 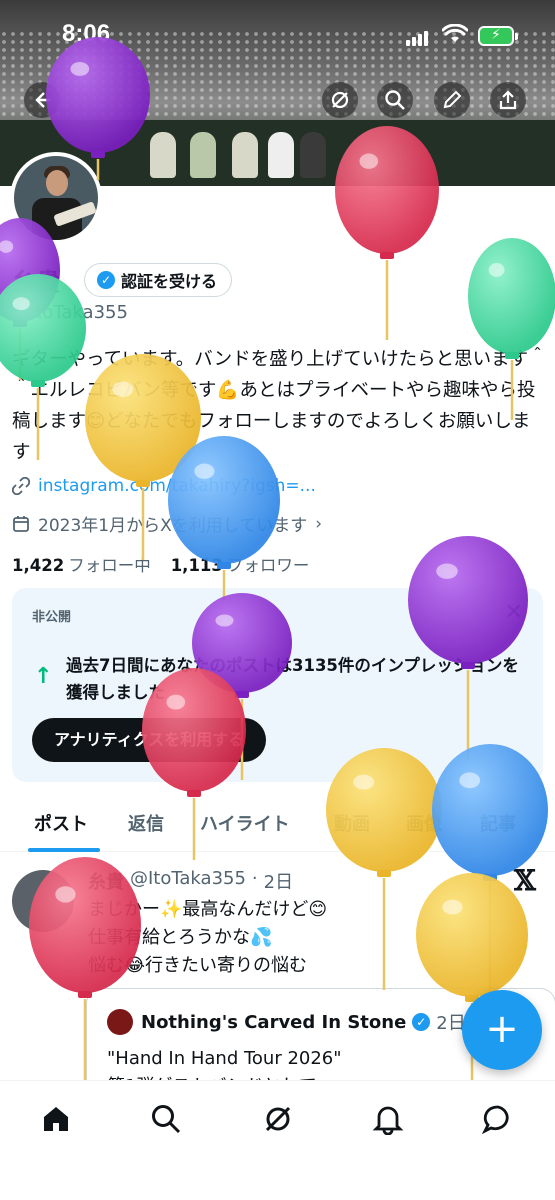 I want to click on message-icon, so click(x=498, y=1119).